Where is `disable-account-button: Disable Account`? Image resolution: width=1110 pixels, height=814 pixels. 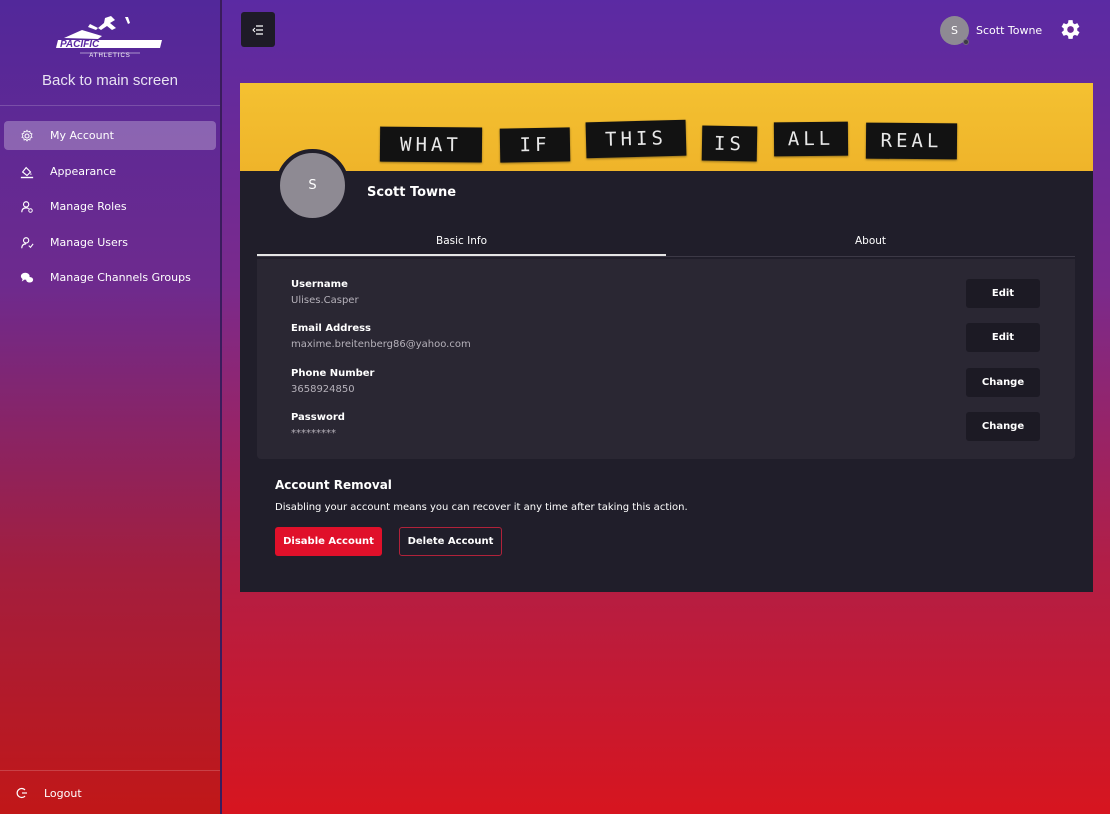 disable-account-button: Disable Account is located at coordinates (328, 541).